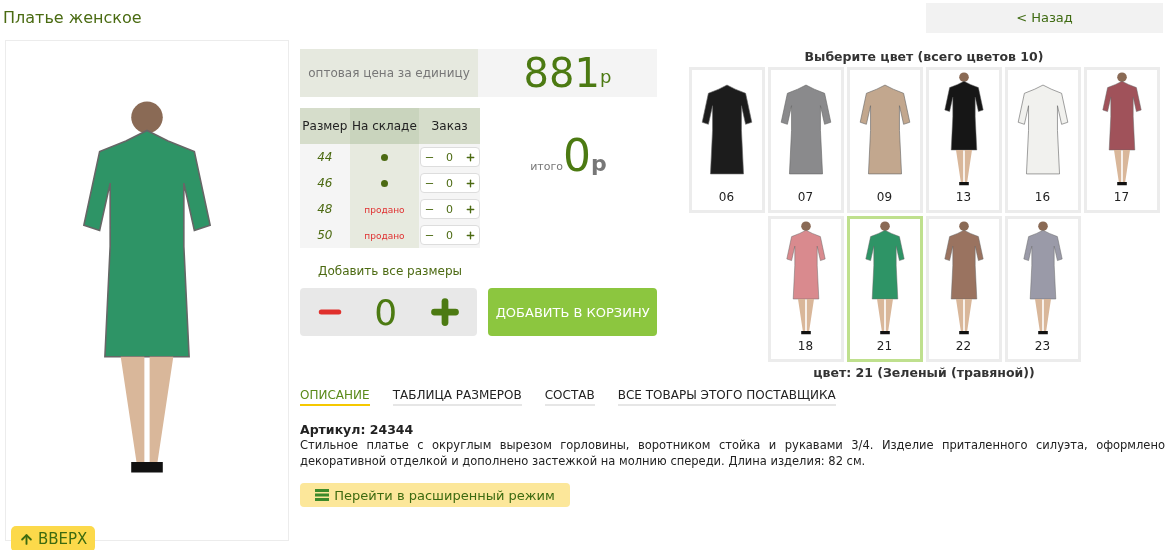 The image size is (1169, 550). I want to click on color-swatch: 23, so click(1042, 289).